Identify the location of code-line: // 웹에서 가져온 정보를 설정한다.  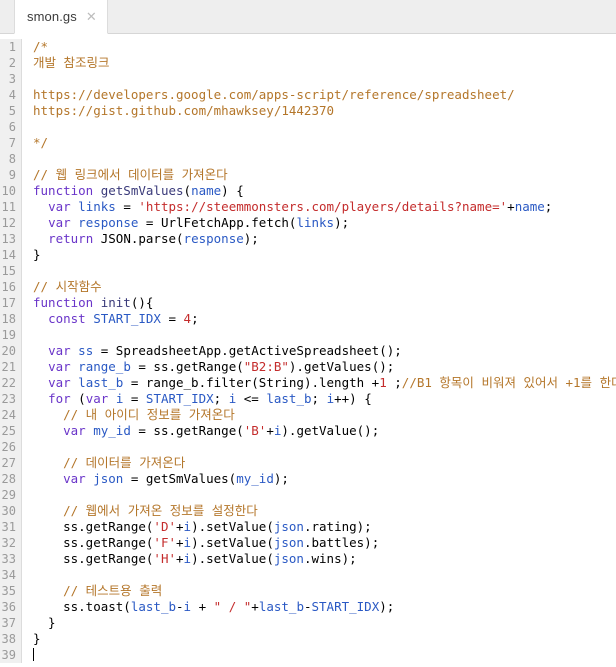
(324, 511).